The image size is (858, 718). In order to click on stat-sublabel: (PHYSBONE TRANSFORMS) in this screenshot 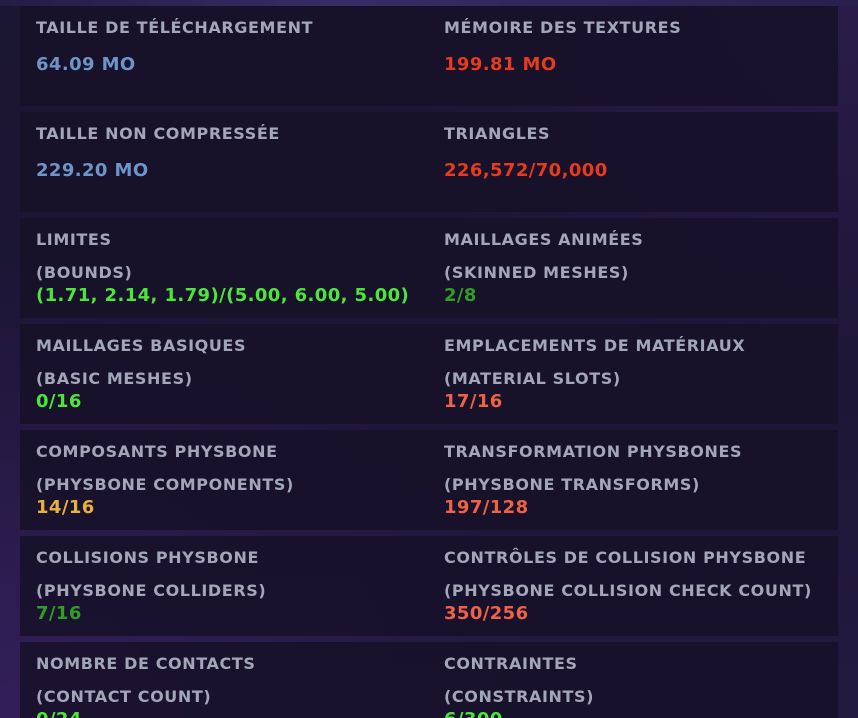, I will do `click(572, 484)`.